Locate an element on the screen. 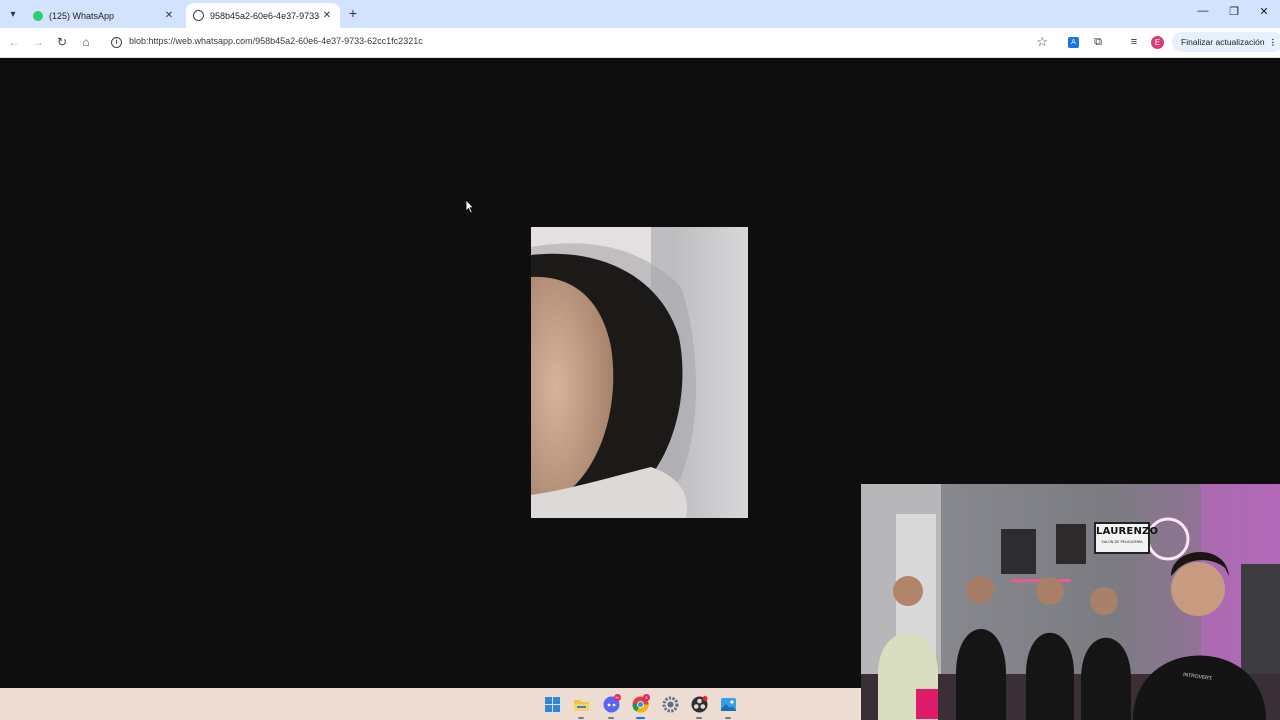  finish-update-button: Finalizar actualización ⋮ is located at coordinates (1226, 42).